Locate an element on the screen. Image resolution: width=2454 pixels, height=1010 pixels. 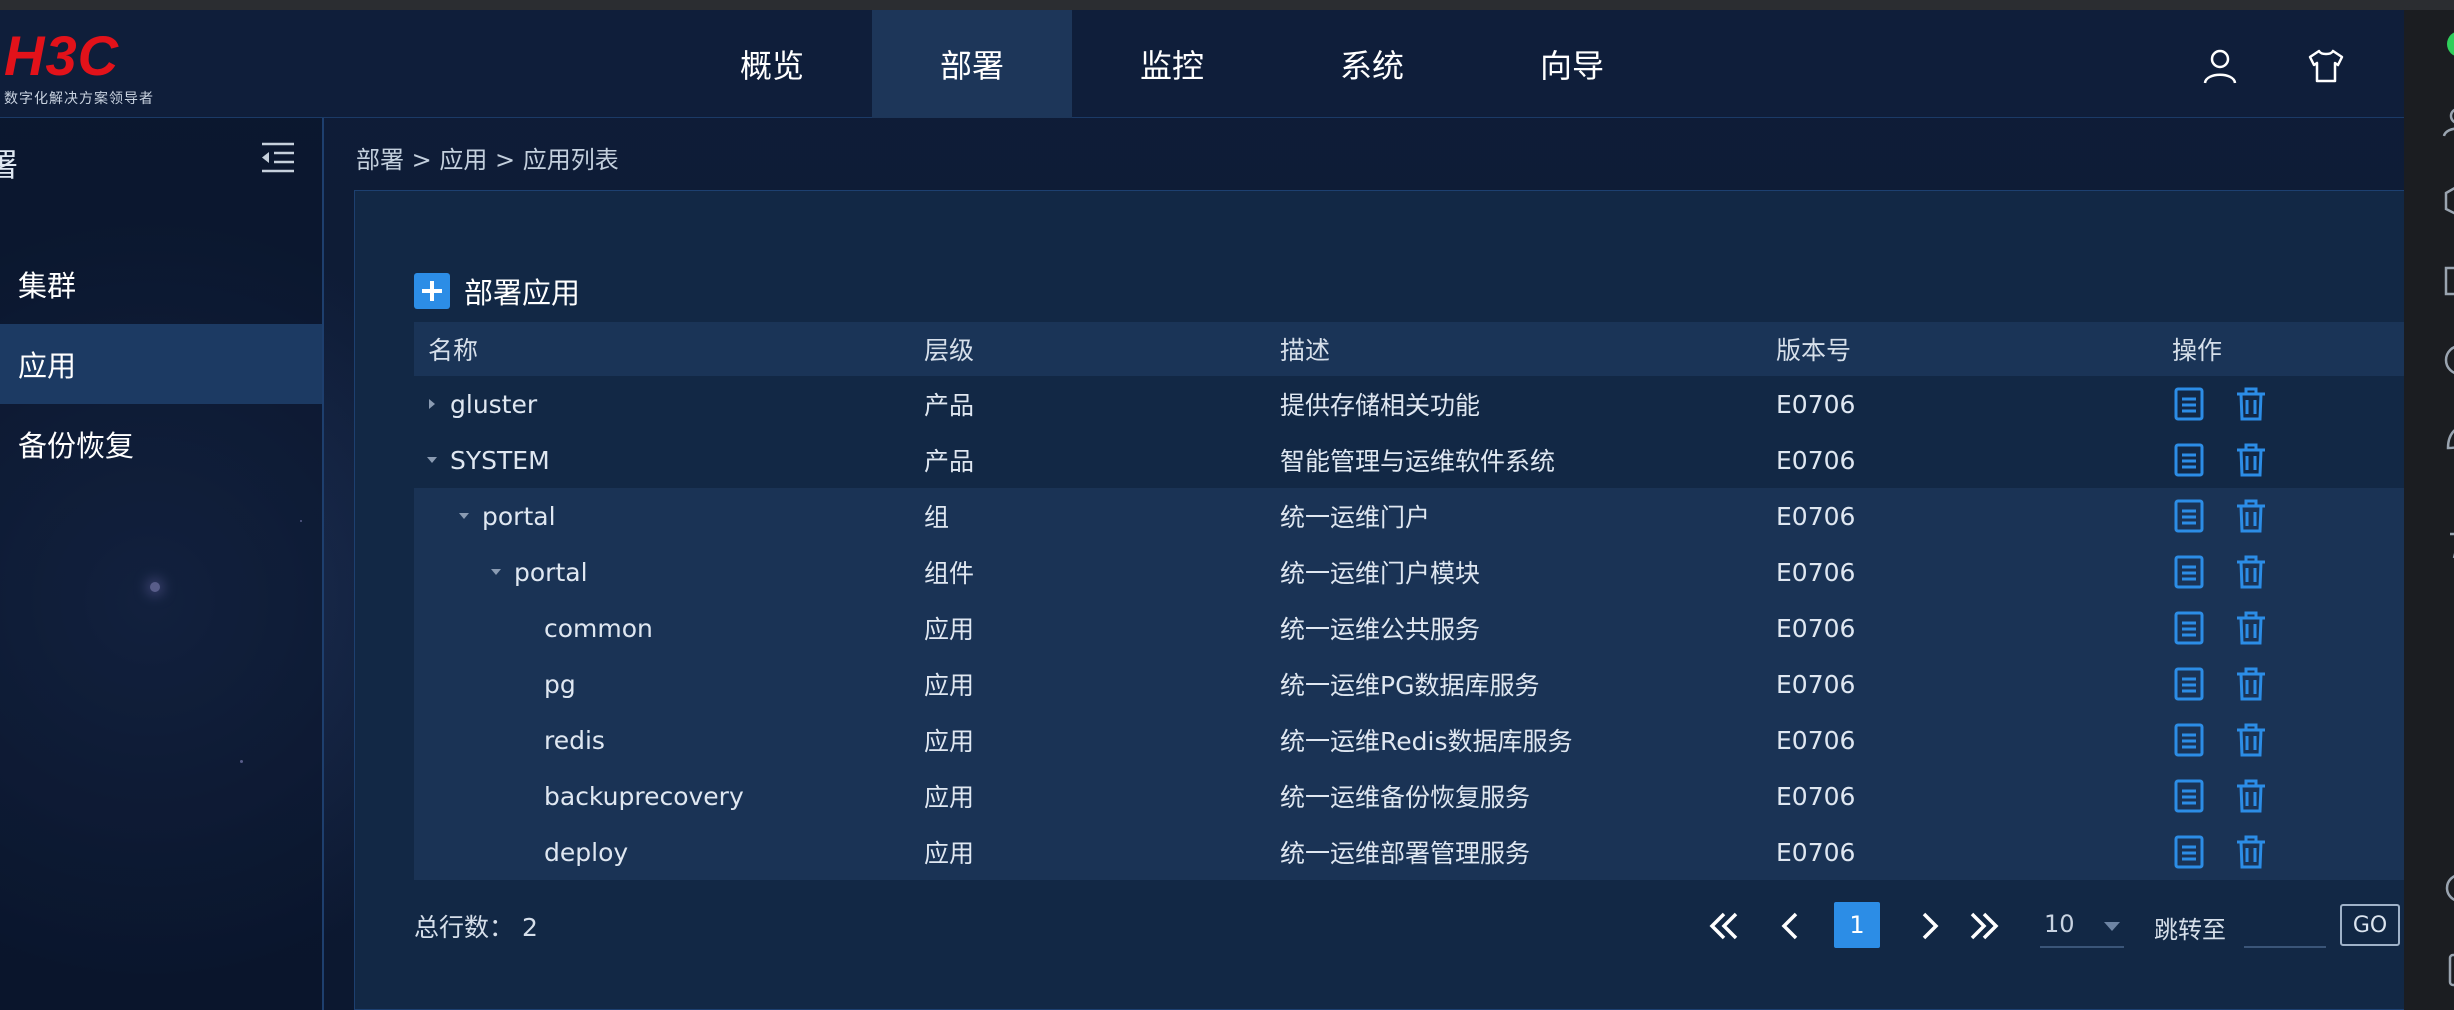
row-name: deploy is located at coordinates (586, 852).